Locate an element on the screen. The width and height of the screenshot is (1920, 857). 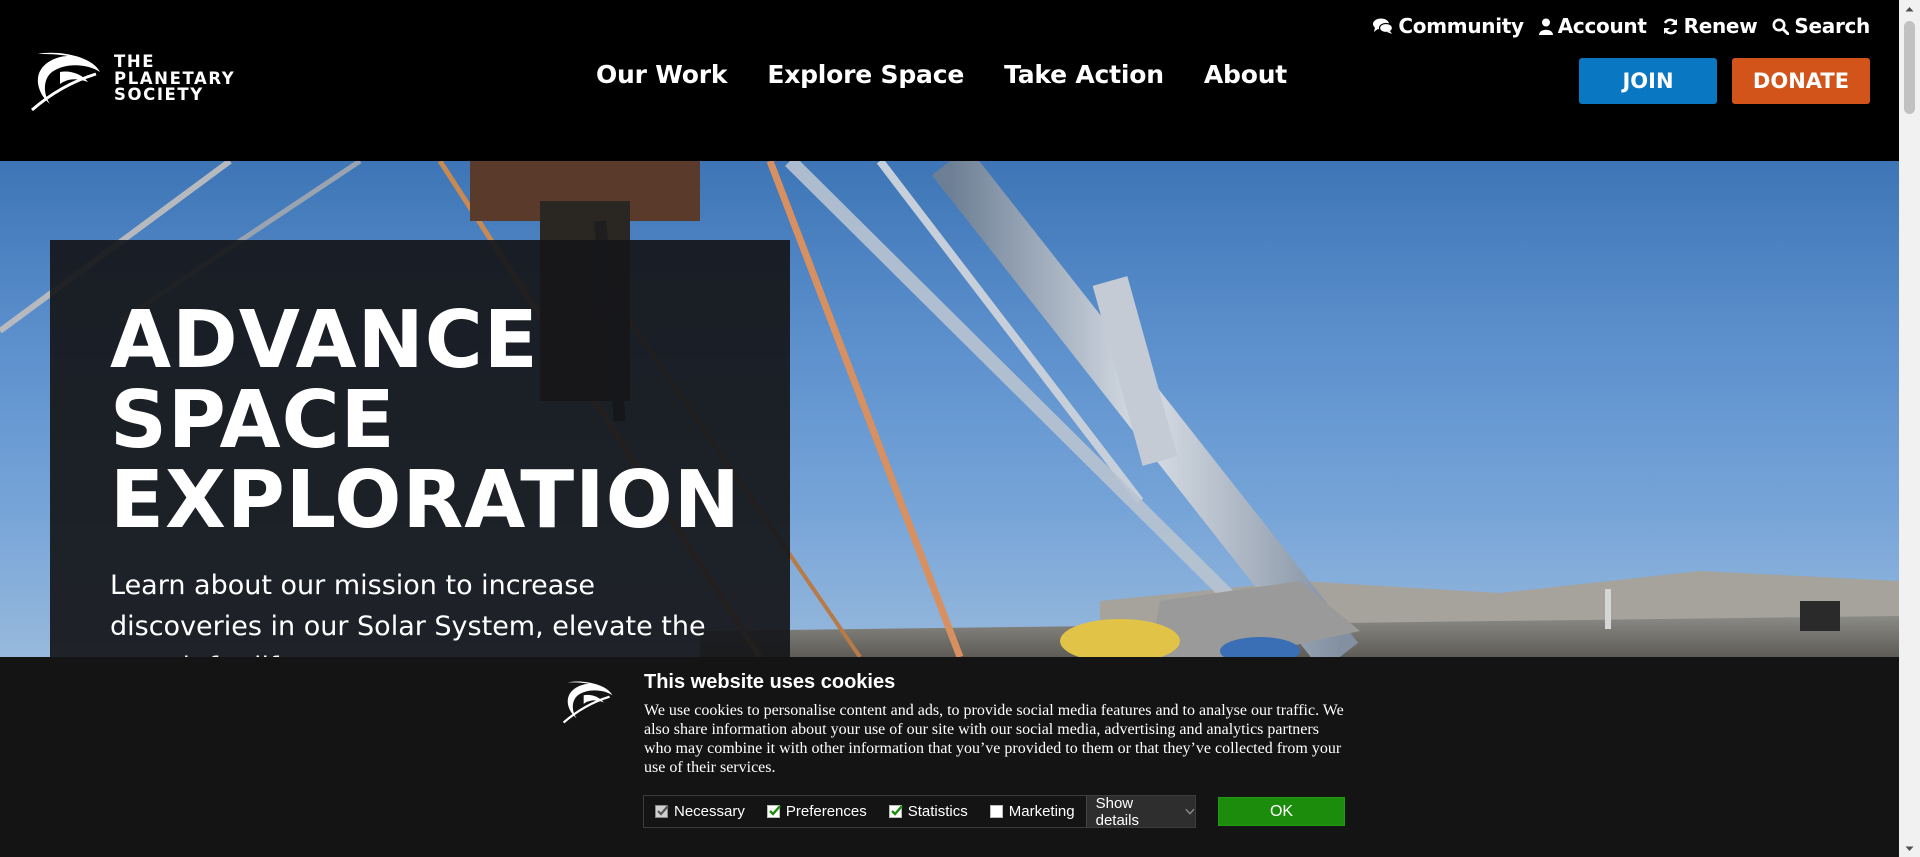
utility-nav: Community Account Renew Search is located at coordinates (1621, 26).